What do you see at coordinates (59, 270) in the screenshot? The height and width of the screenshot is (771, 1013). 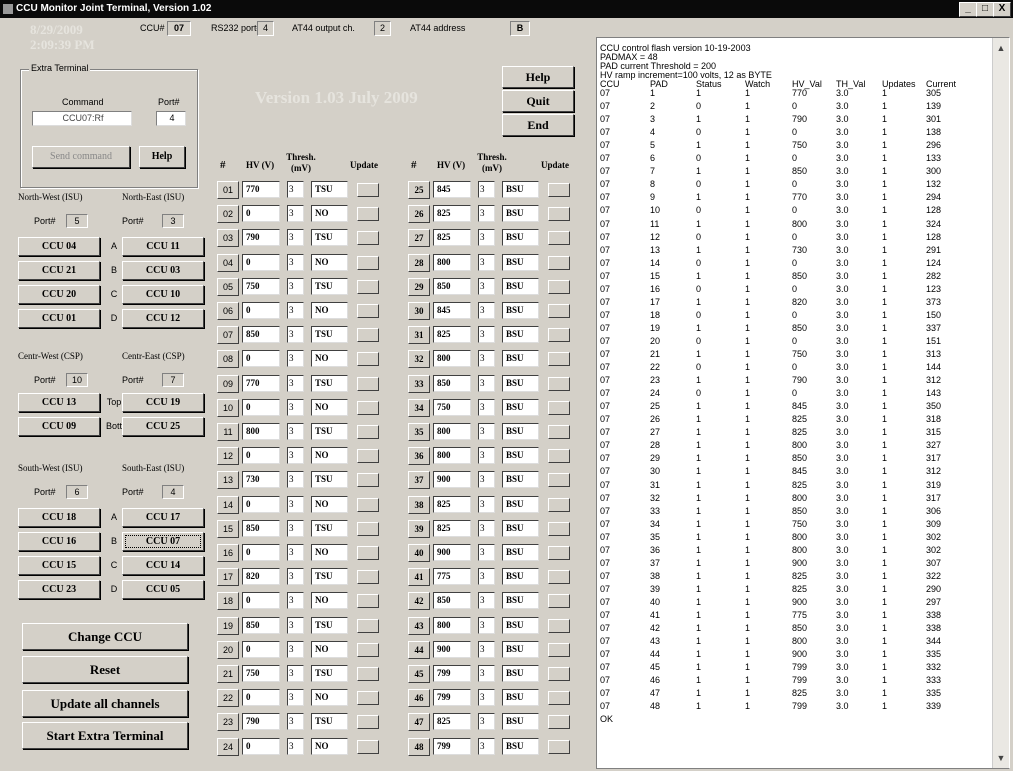 I see `ccu-button: CCU 21` at bounding box center [59, 270].